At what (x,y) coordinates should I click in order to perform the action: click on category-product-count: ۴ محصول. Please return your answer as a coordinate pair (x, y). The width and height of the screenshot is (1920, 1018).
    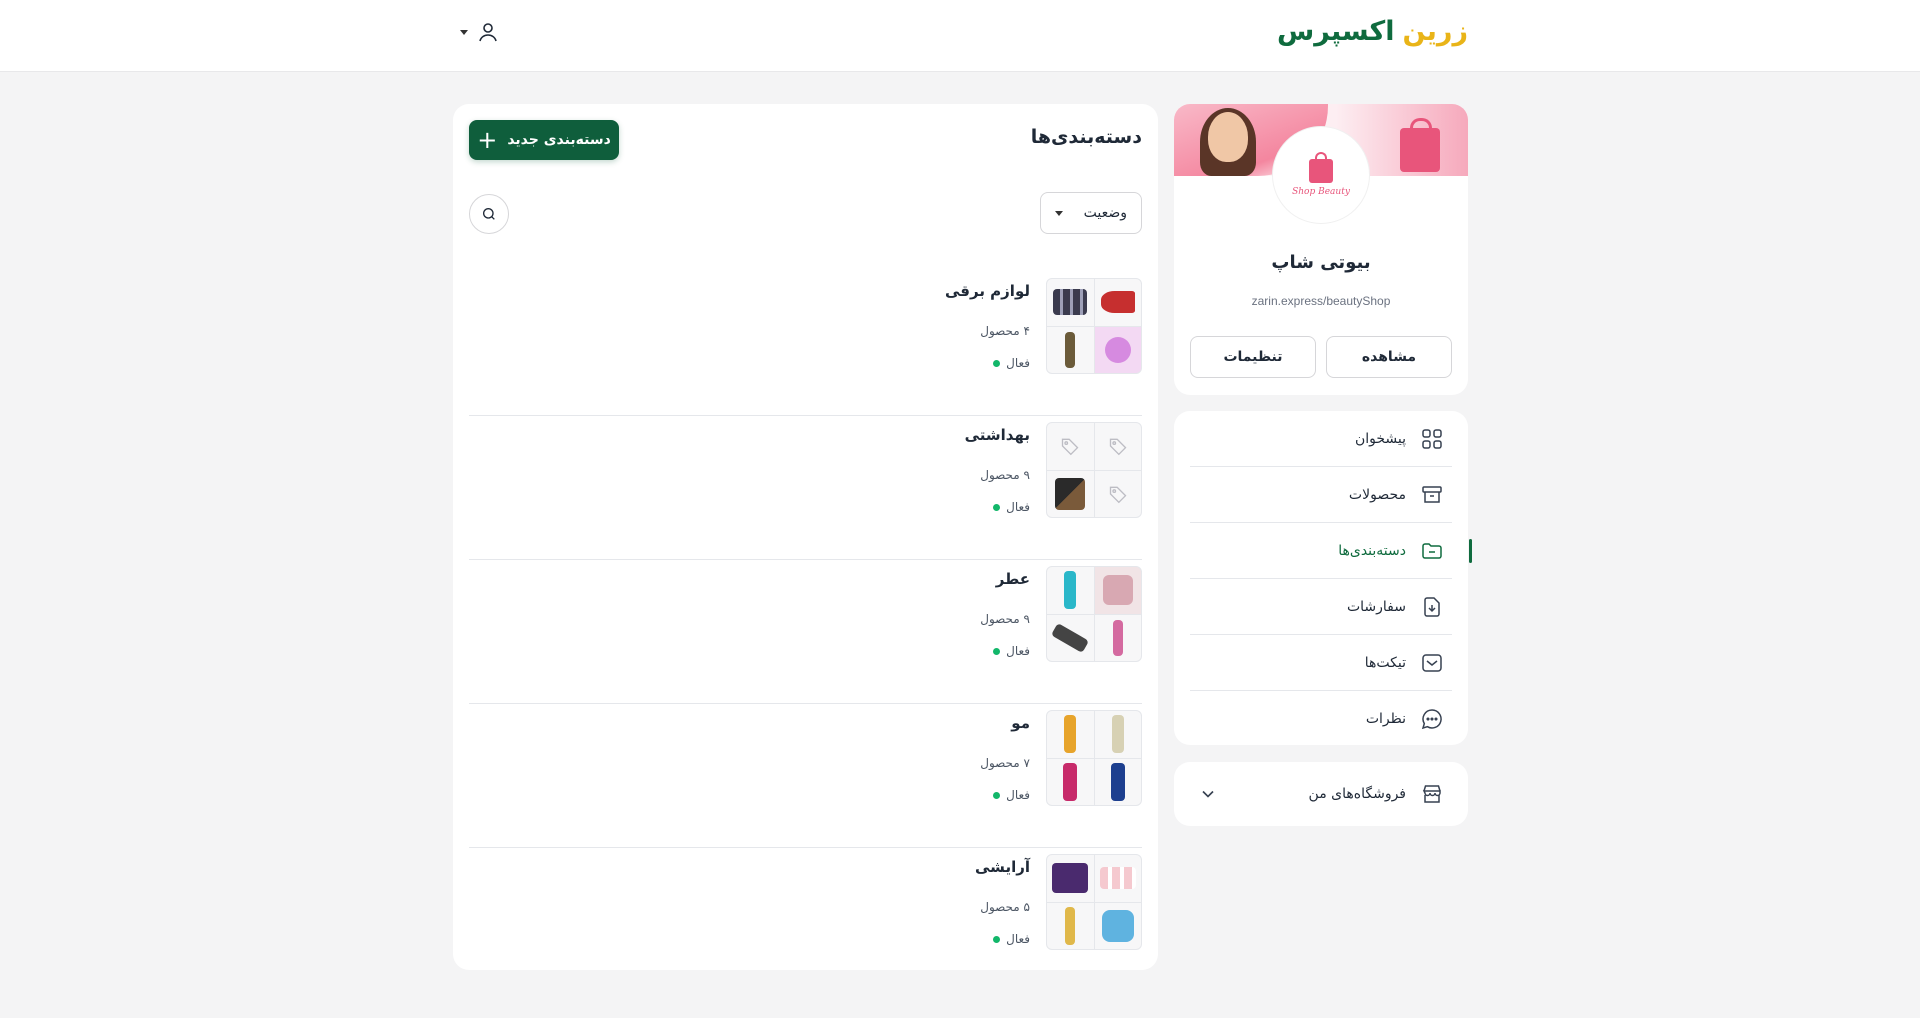
    Looking at the image, I should click on (1005, 331).